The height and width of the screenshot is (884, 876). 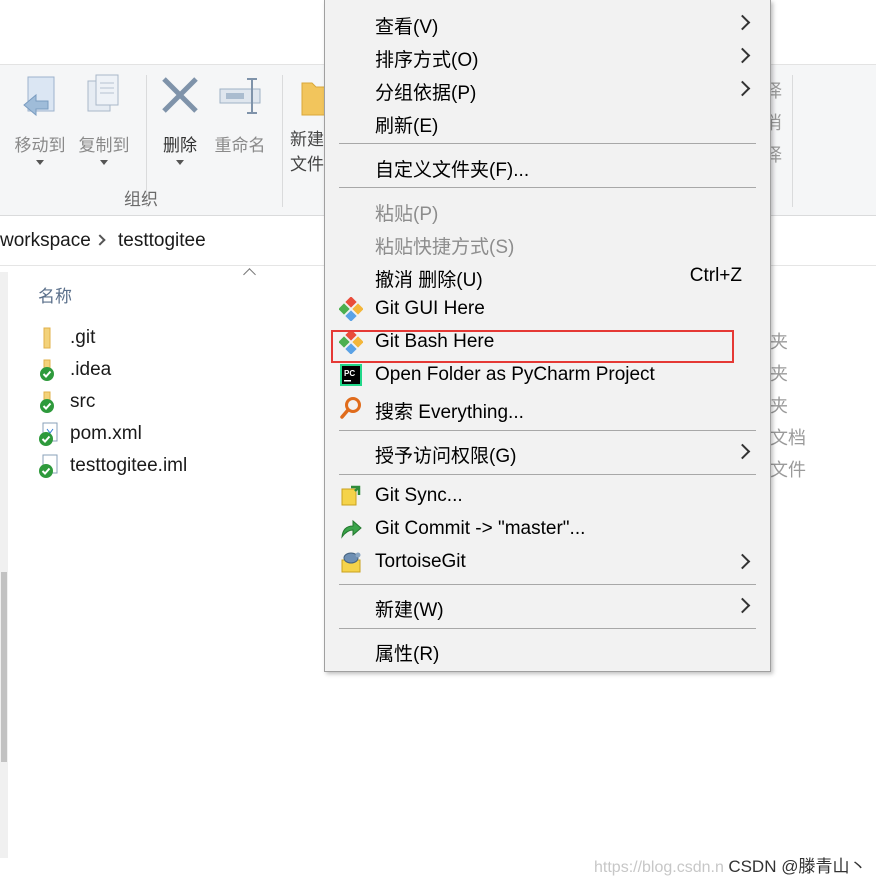 I want to click on delete-button: 删除, so click(x=180, y=119).